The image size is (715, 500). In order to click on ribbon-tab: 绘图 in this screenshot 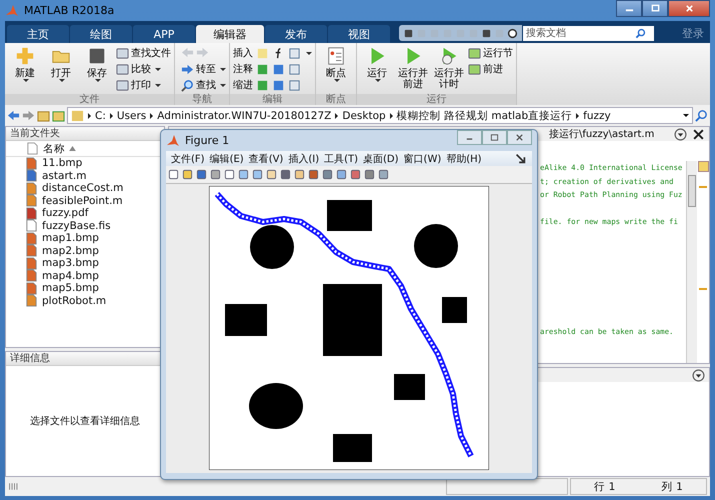, I will do `click(101, 34)`.